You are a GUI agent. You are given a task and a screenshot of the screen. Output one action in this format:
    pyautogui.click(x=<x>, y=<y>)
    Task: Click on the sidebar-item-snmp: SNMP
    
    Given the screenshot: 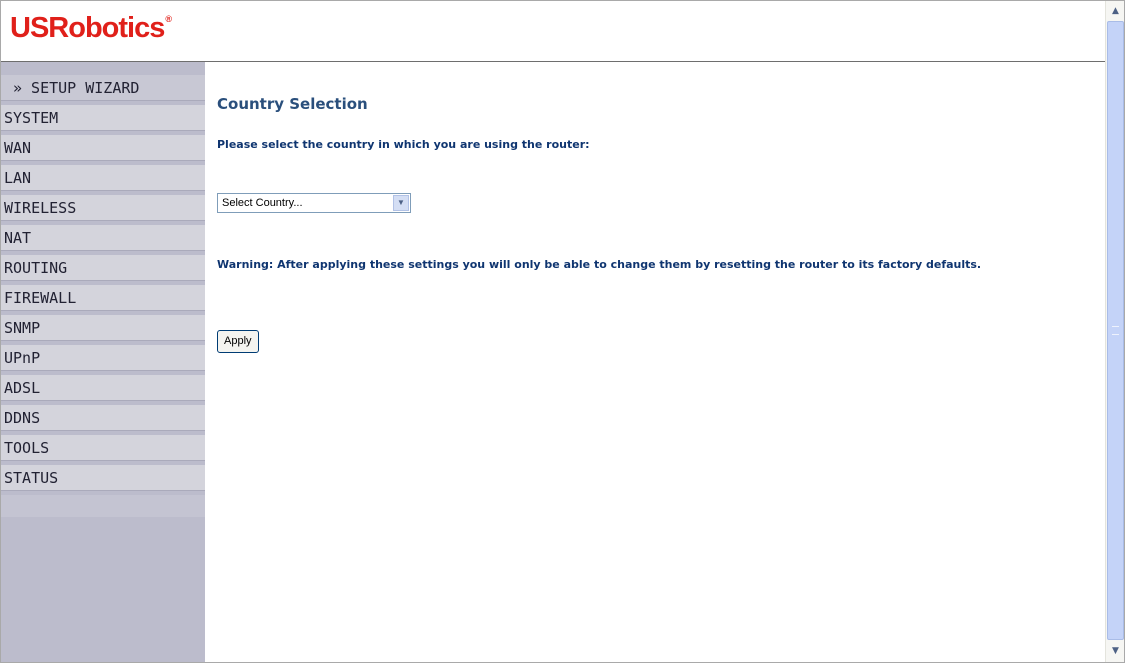 What is the action you would take?
    pyautogui.click(x=103, y=328)
    